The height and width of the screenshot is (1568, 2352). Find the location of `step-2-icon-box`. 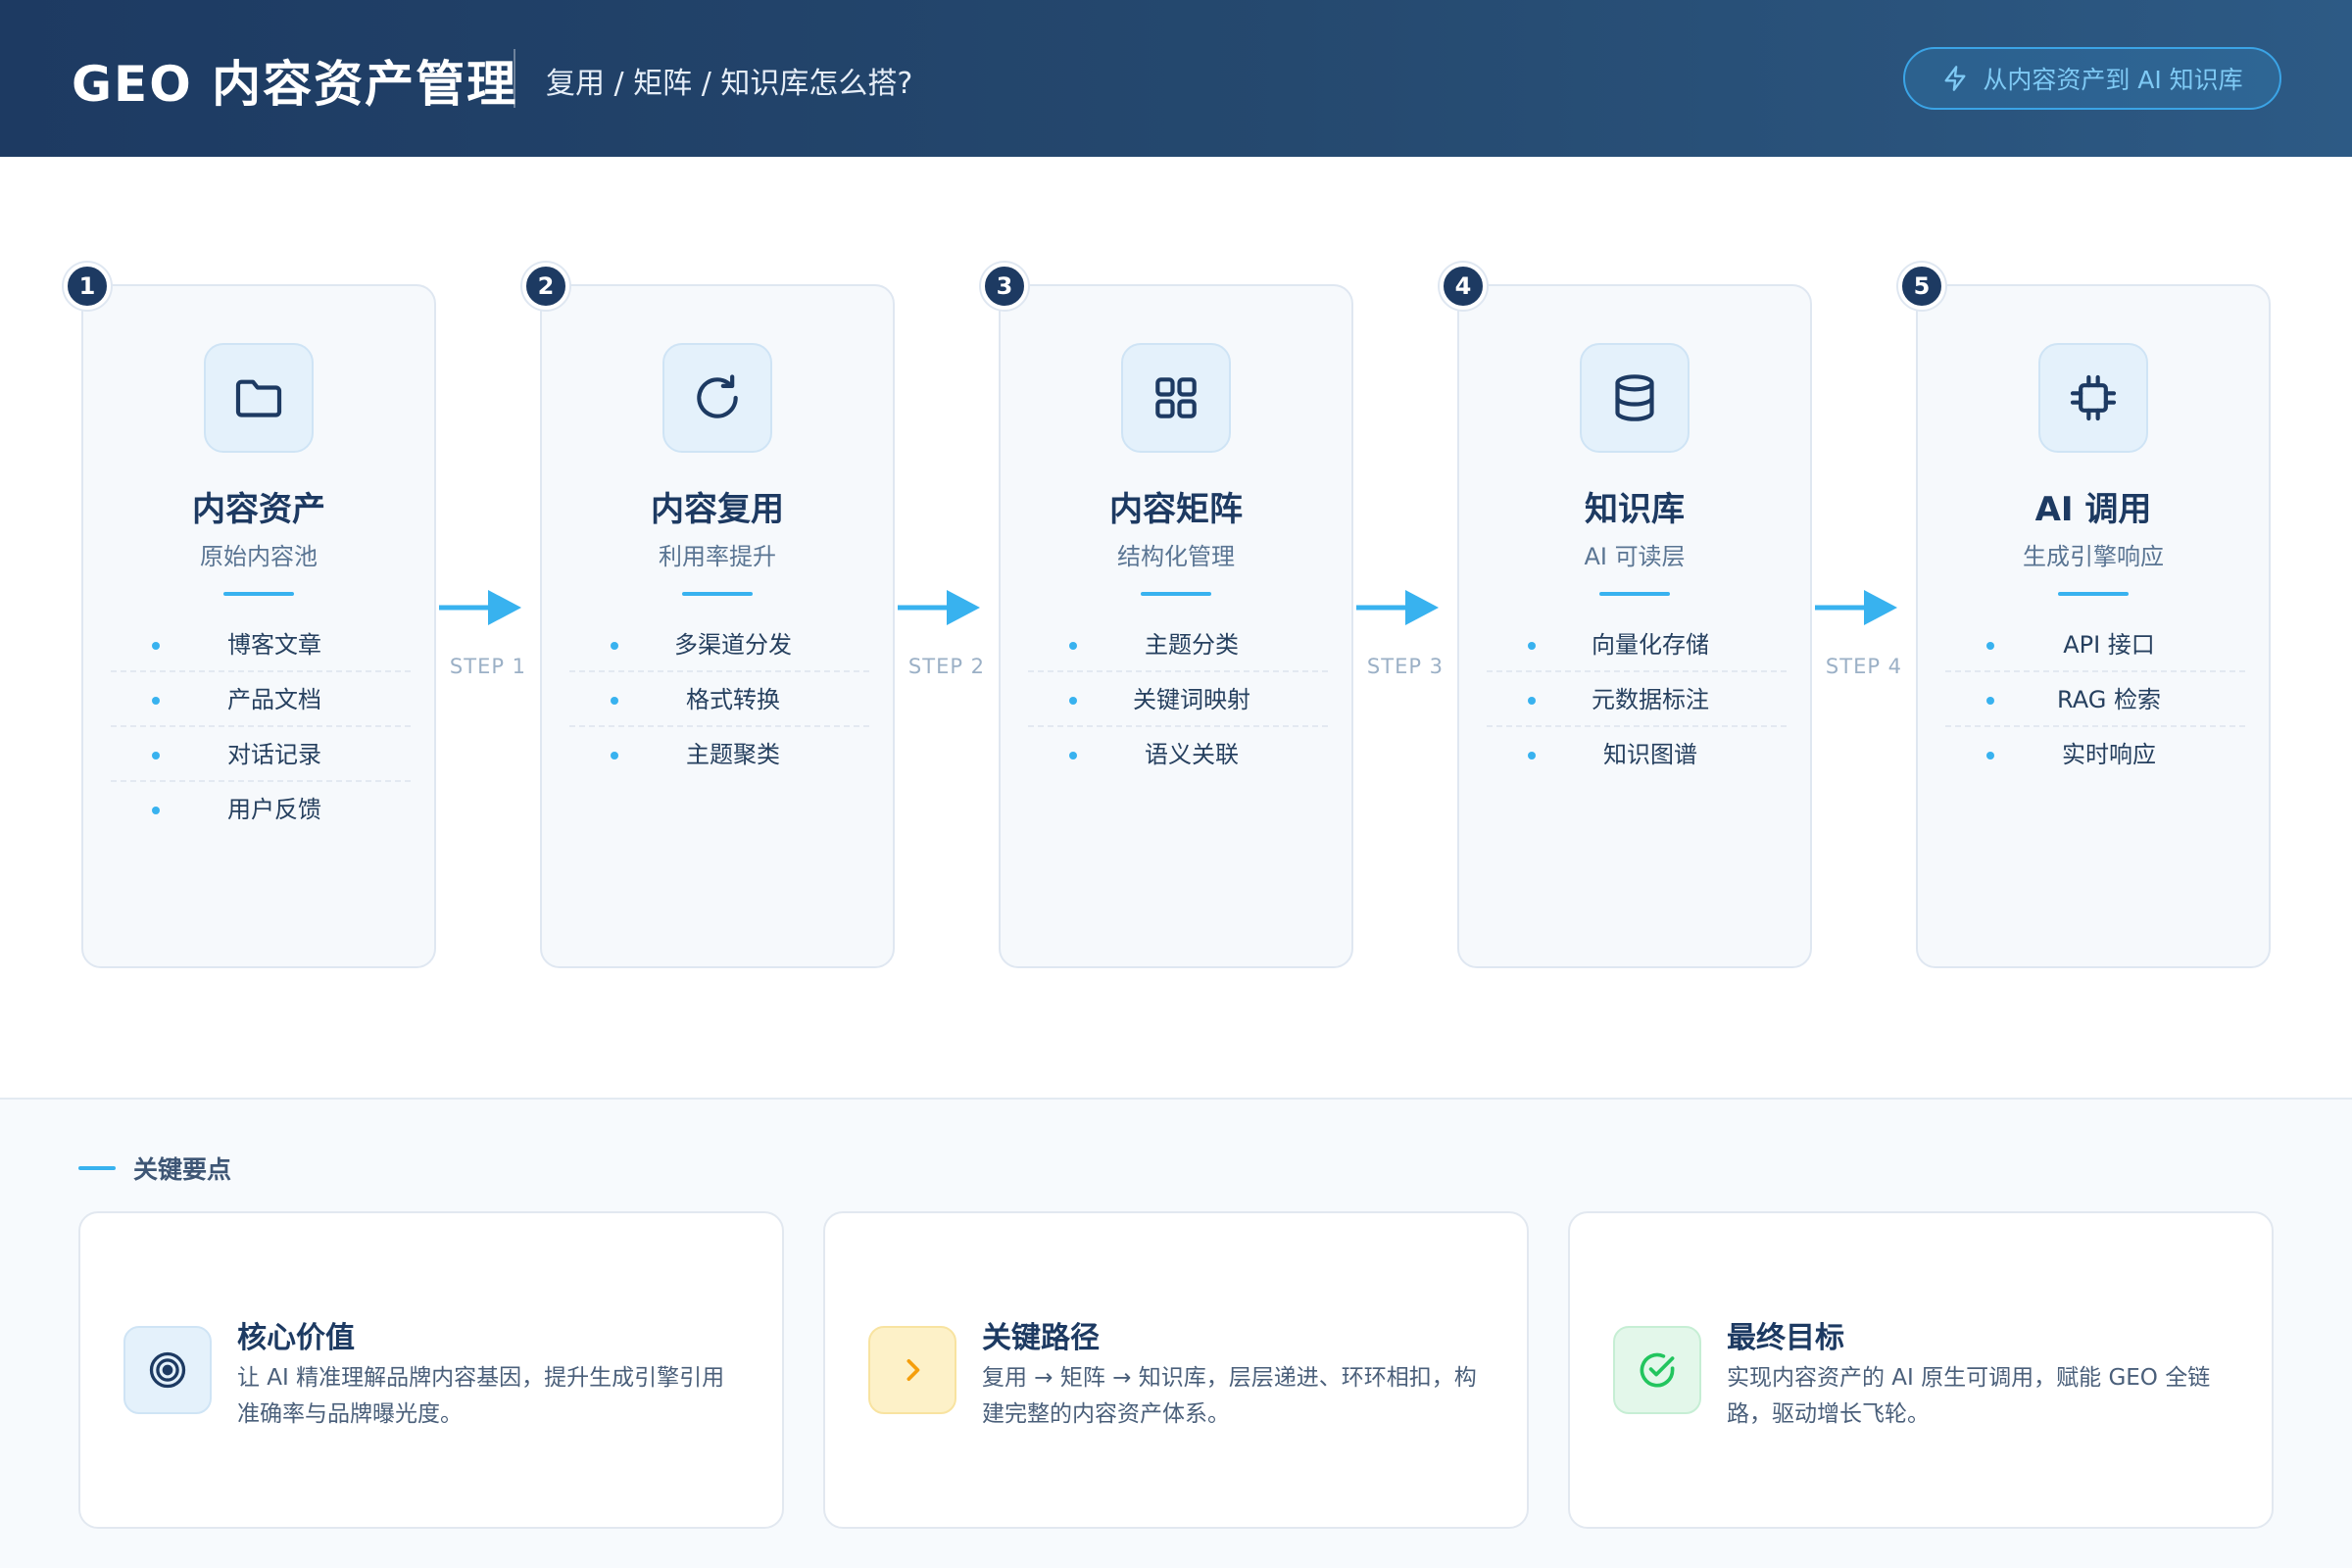

step-2-icon-box is located at coordinates (717, 398).